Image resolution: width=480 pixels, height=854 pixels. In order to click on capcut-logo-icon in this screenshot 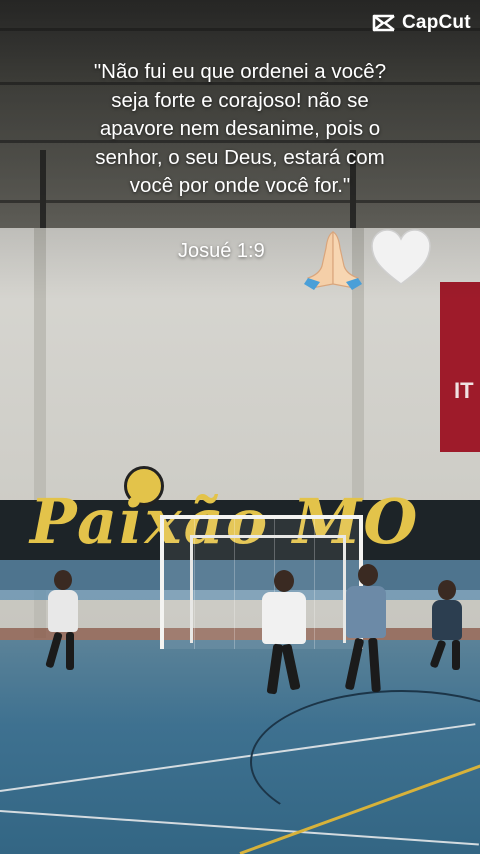, I will do `click(383, 23)`.